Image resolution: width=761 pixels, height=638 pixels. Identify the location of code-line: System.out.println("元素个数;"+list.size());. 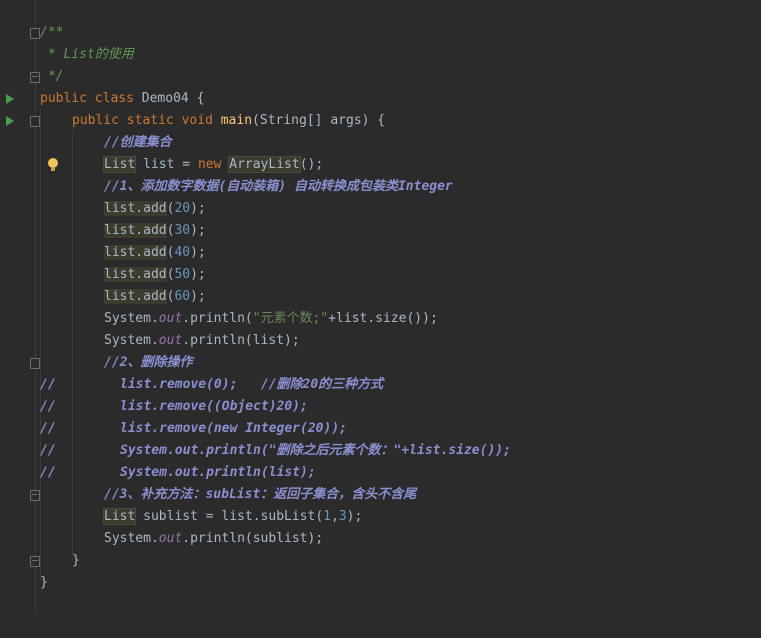
(380, 319).